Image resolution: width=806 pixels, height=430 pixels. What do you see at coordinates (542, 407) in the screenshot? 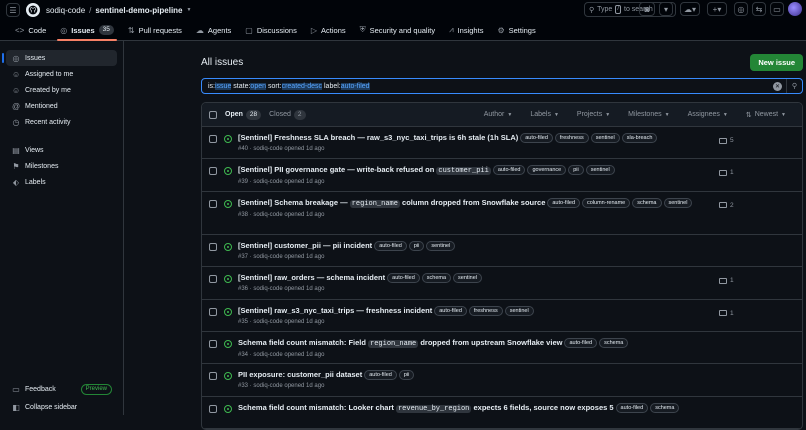
I see `issue-title-text: expects 6 fields, source now exposes 5` at bounding box center [542, 407].